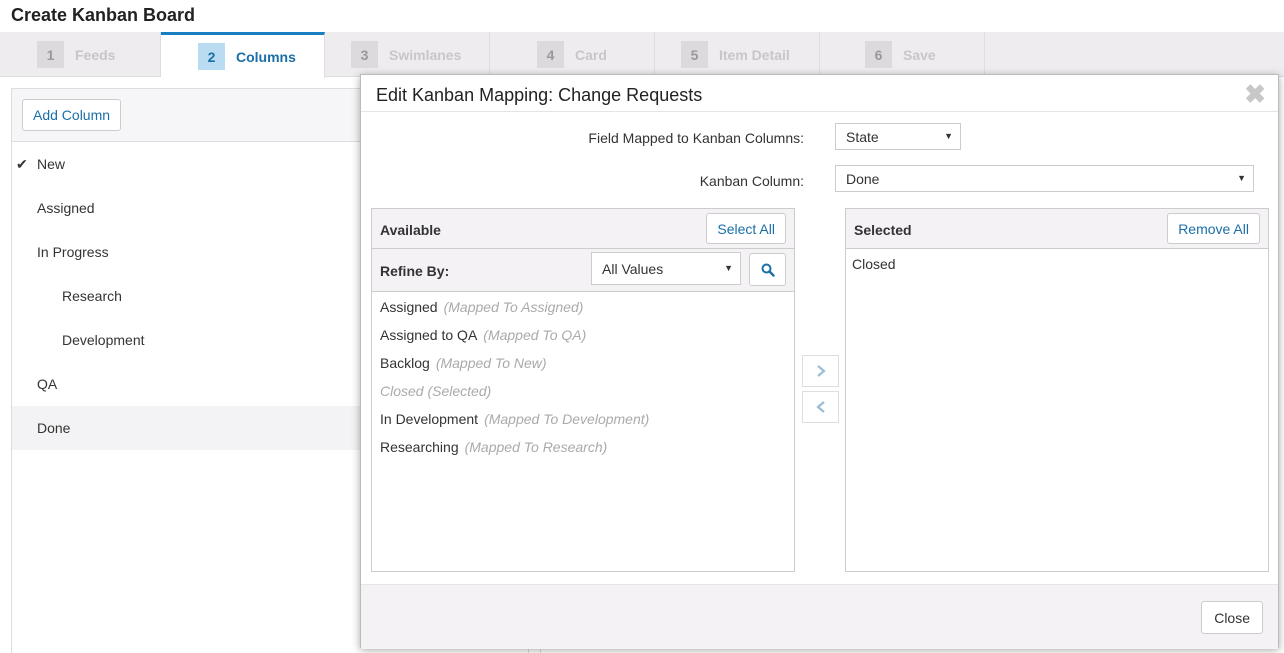 This screenshot has width=1284, height=653. What do you see at coordinates (95, 54) in the screenshot?
I see `tab-label: Feeds` at bounding box center [95, 54].